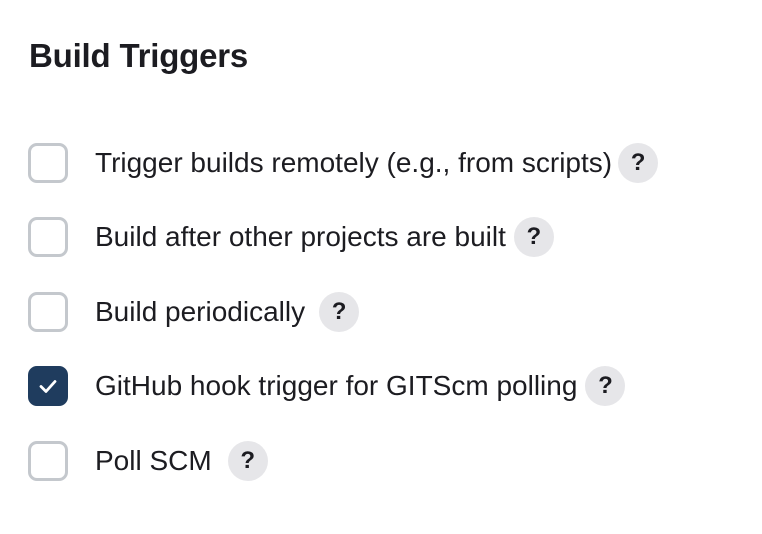 The height and width of the screenshot is (534, 762). I want to click on trigger-option-github-hook: GitHub hook trigger for GITScm polling ?, so click(327, 386).